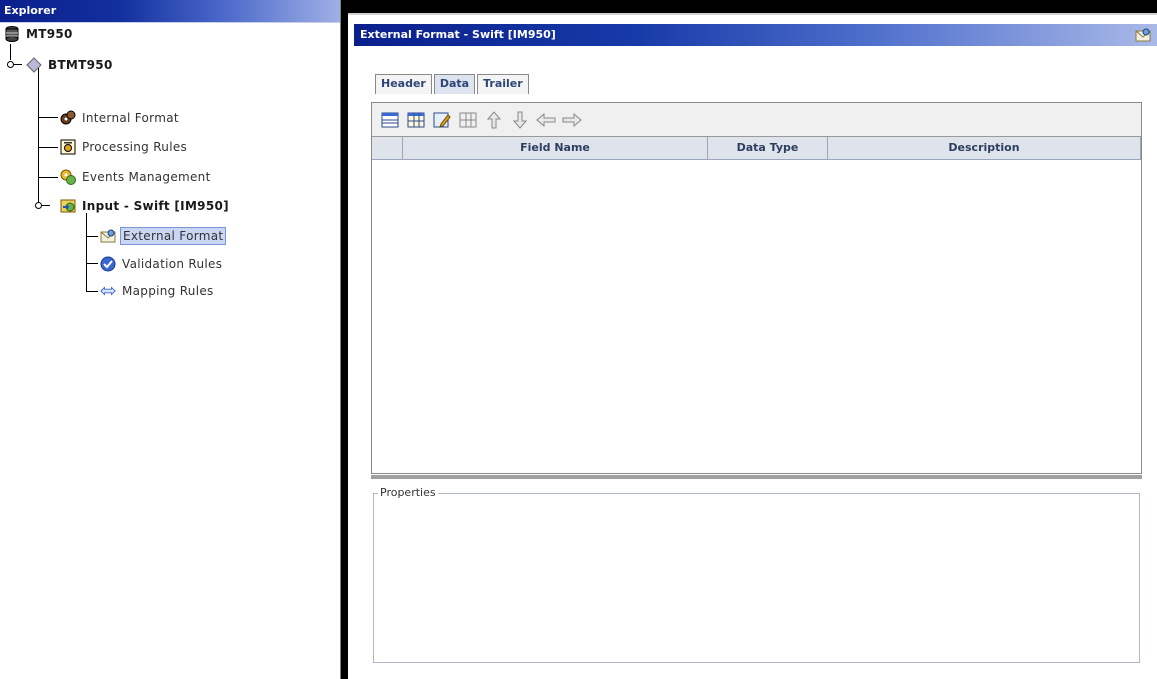 Image resolution: width=1157 pixels, height=679 pixels. What do you see at coordinates (494, 120) in the screenshot?
I see `move-up-icon` at bounding box center [494, 120].